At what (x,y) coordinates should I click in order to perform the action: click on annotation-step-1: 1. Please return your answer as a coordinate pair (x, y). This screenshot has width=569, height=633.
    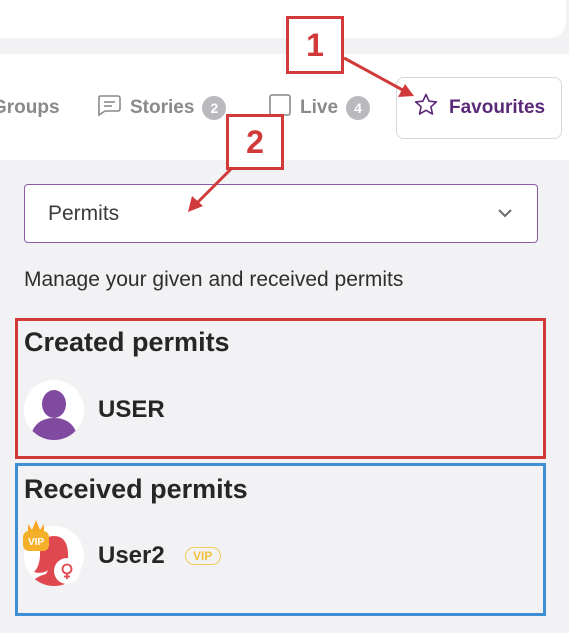
    Looking at the image, I should click on (315, 45).